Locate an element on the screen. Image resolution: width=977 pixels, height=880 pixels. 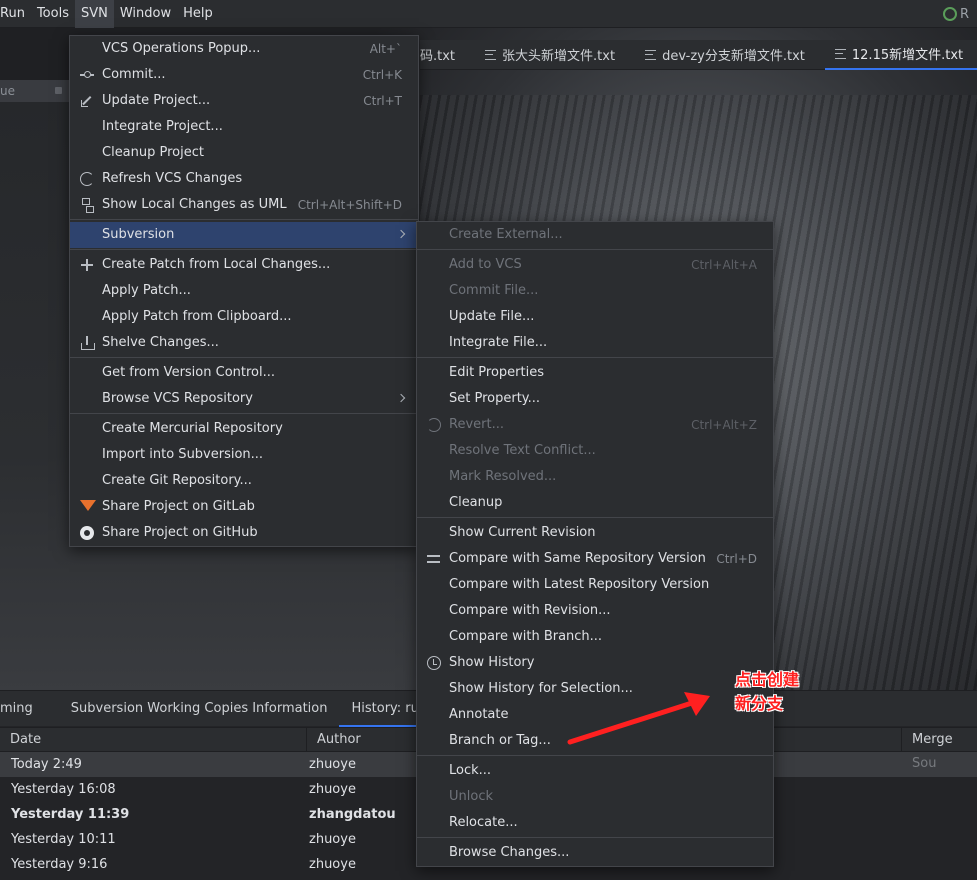
menu-item-label: Subversion is located at coordinates (138, 234).